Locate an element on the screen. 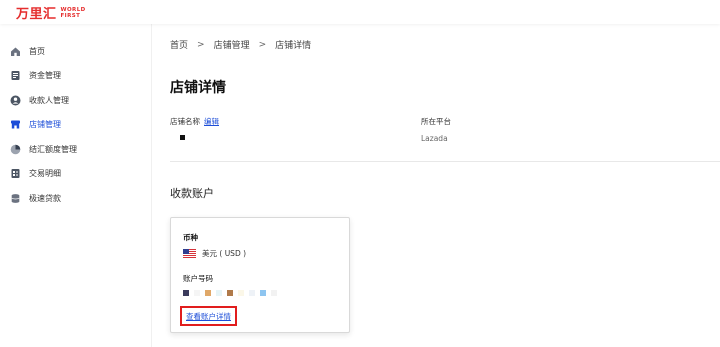 Image resolution: width=720 pixels, height=347 pixels. store-name-field: 店铺名称 编辑 is located at coordinates (194, 121).